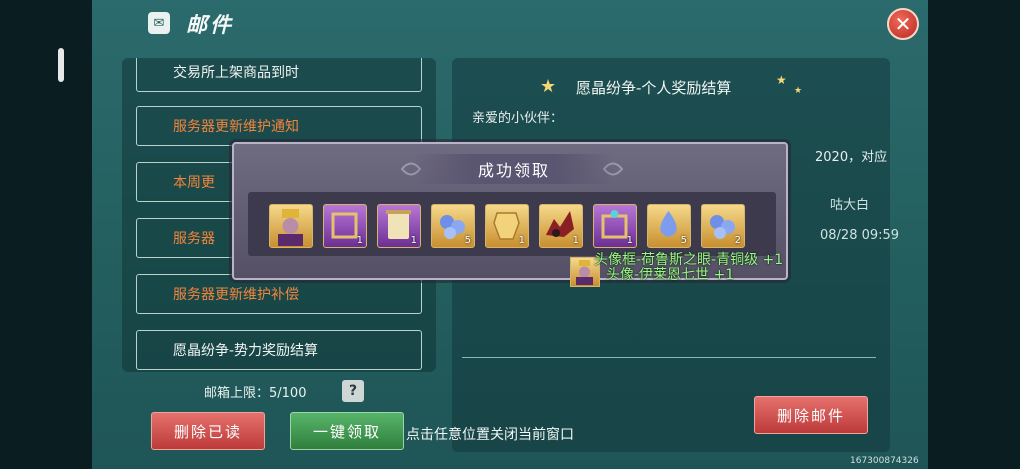  What do you see at coordinates (255, 393) in the screenshot?
I see `mailbox-limit: 邮箱上限：5/100` at bounding box center [255, 393].